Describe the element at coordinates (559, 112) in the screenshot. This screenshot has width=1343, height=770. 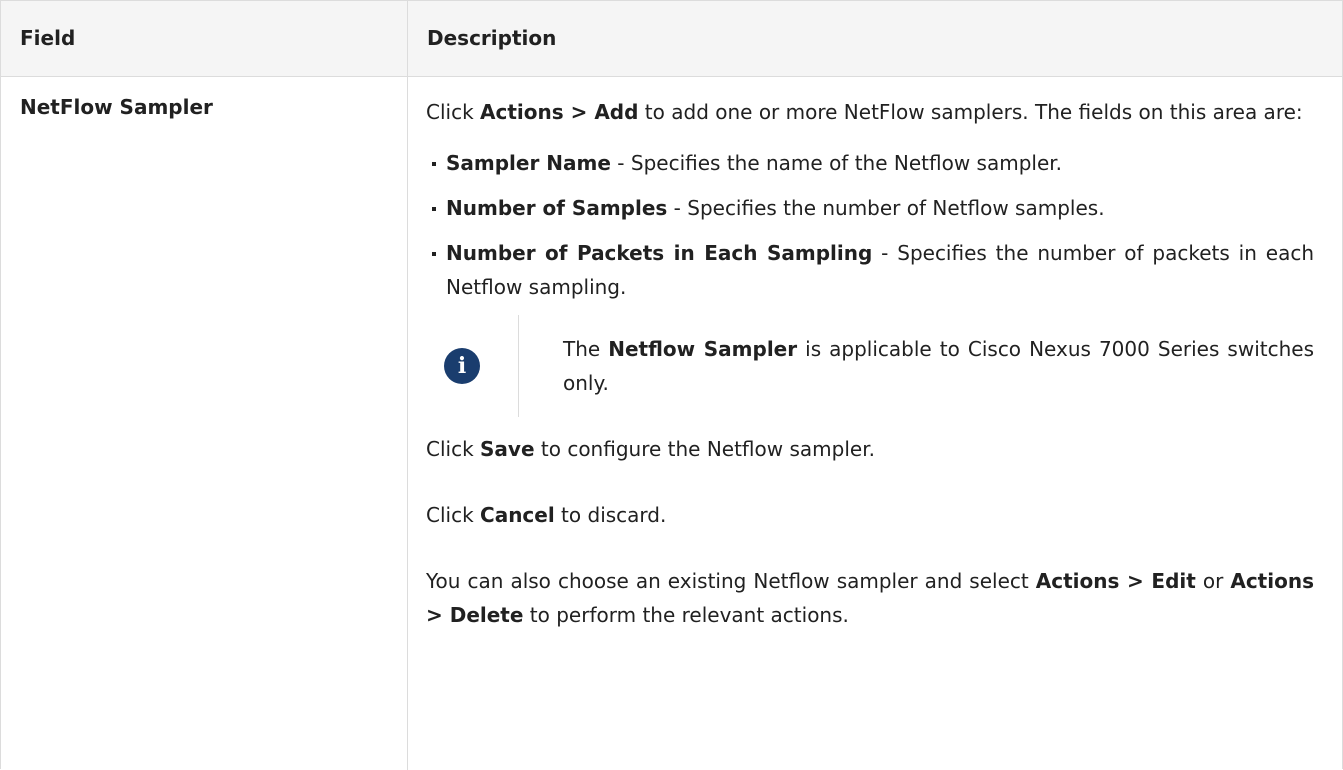
I see `intro-bold-actions-add: Actions > Add` at that location.